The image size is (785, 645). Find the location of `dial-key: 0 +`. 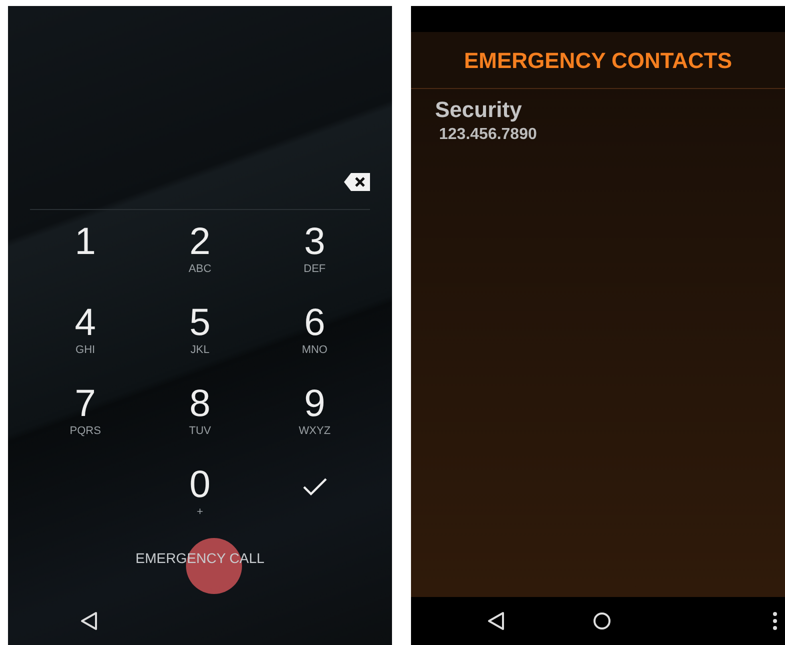

dial-key: 0 + is located at coordinates (200, 491).